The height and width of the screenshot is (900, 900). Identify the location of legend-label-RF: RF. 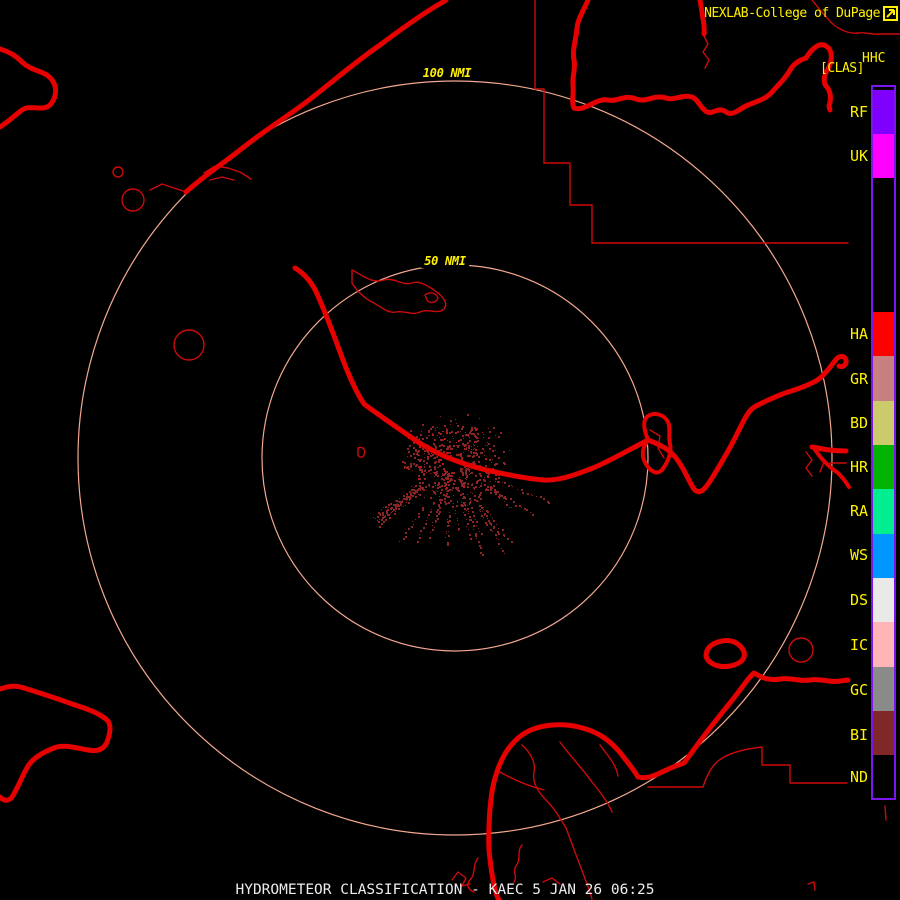
(858, 112).